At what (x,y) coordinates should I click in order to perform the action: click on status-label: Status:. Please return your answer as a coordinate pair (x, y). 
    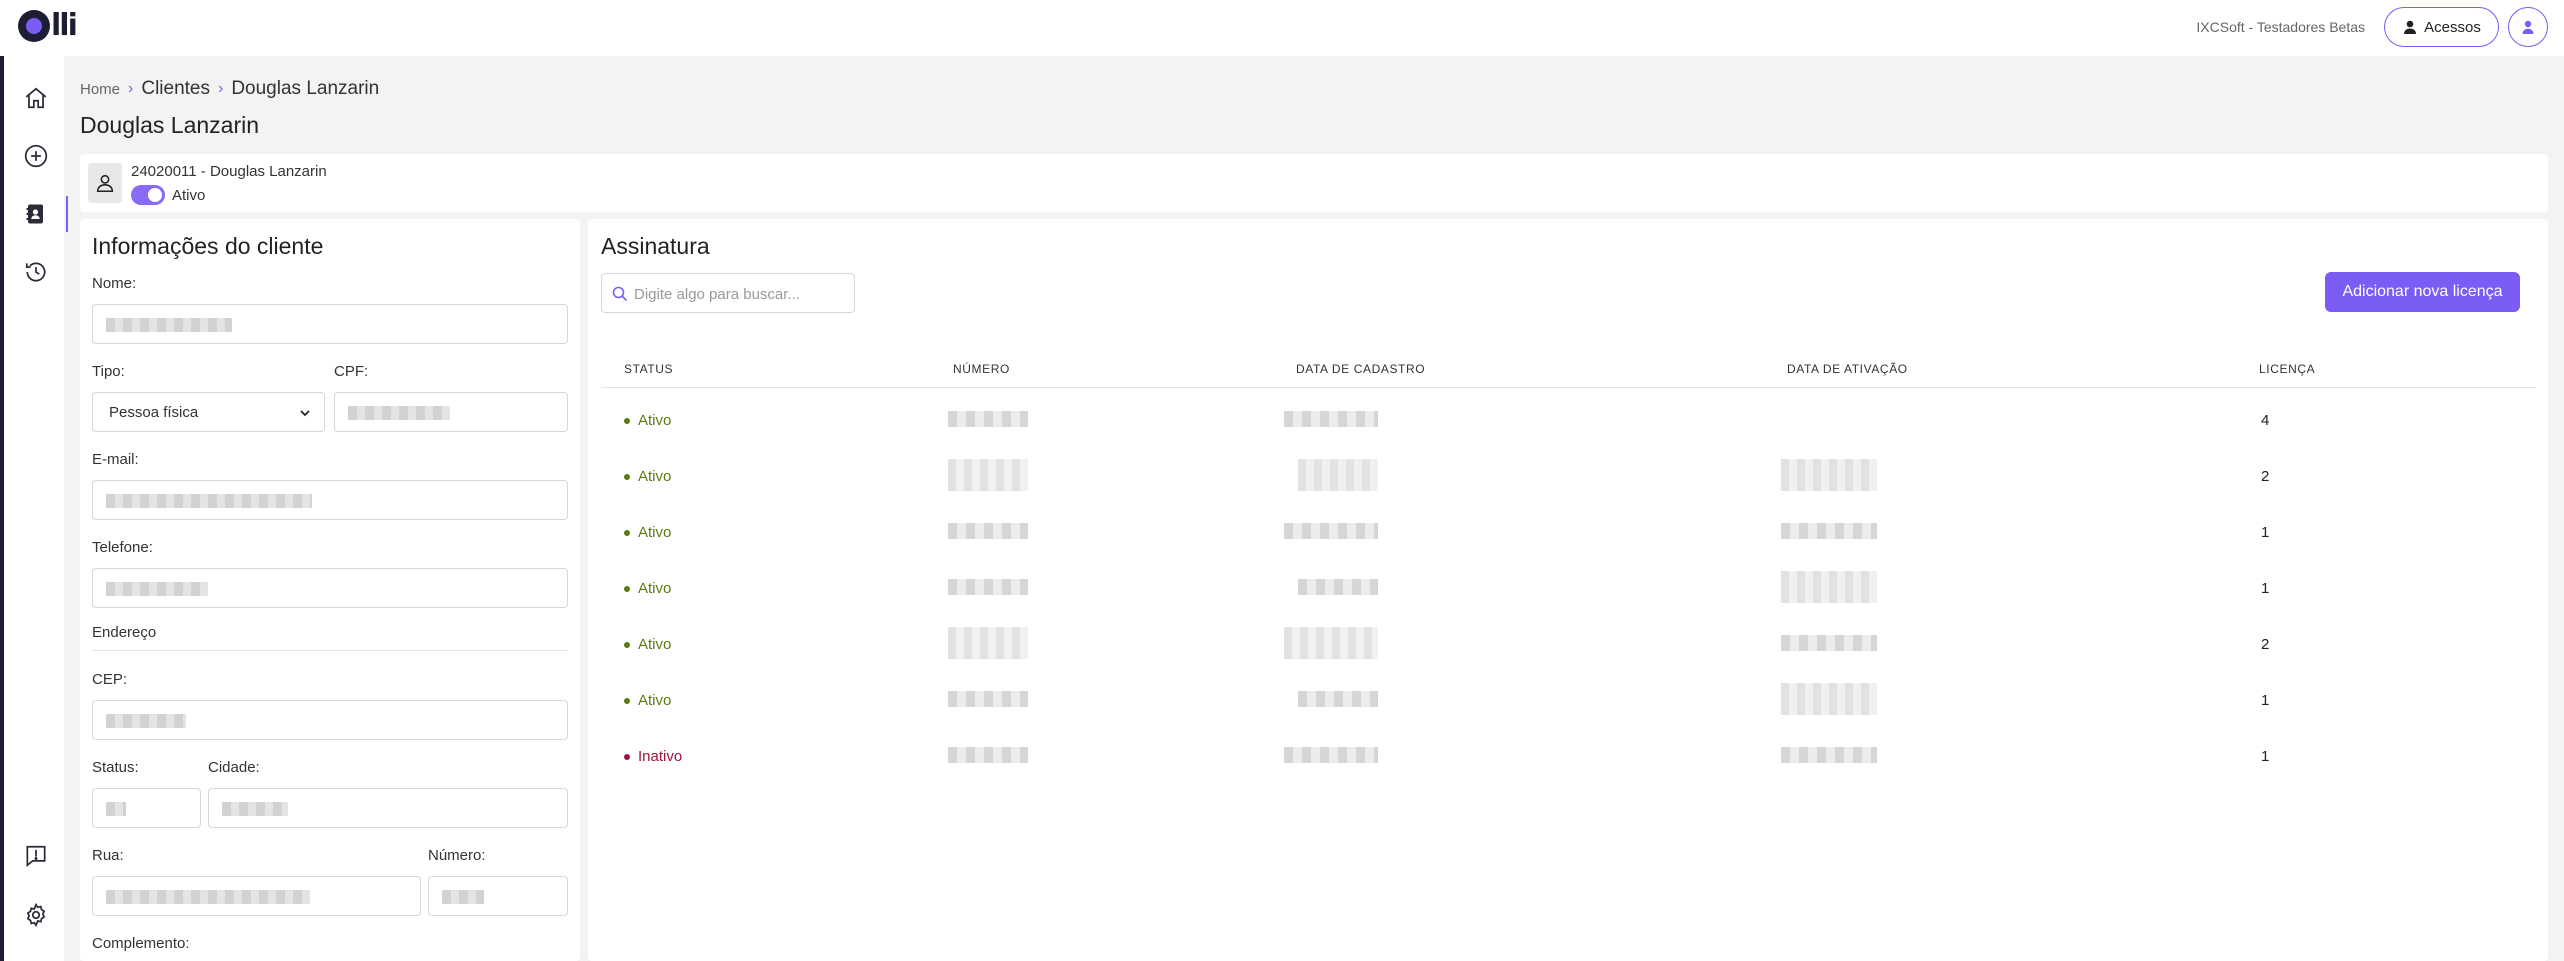
    Looking at the image, I should click on (115, 767).